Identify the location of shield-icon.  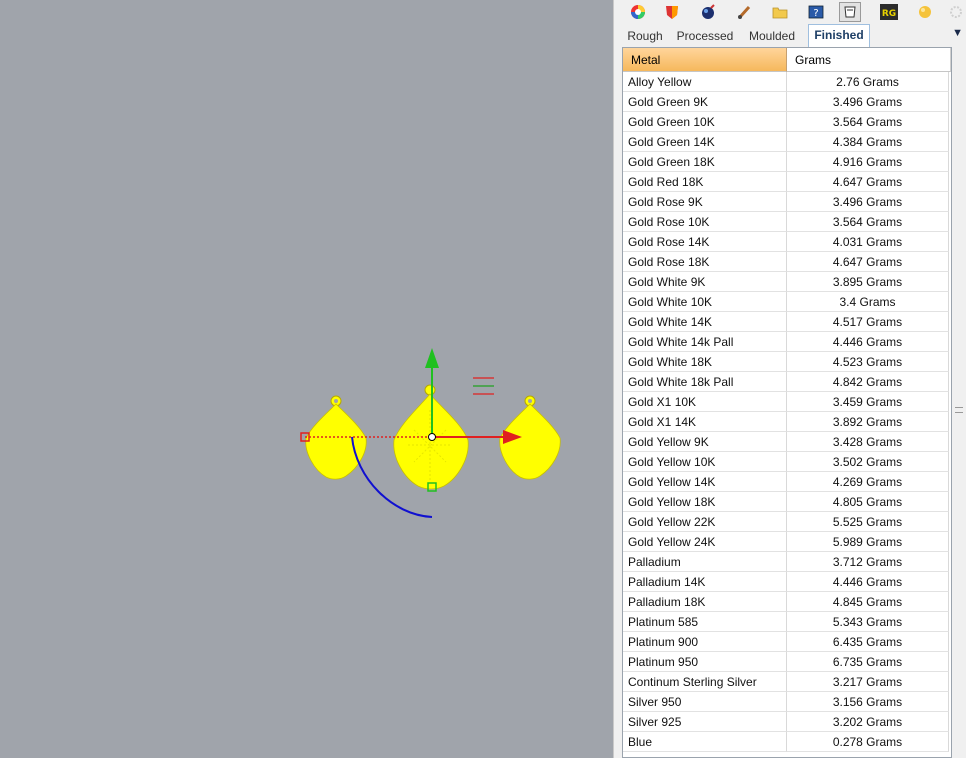
(672, 12).